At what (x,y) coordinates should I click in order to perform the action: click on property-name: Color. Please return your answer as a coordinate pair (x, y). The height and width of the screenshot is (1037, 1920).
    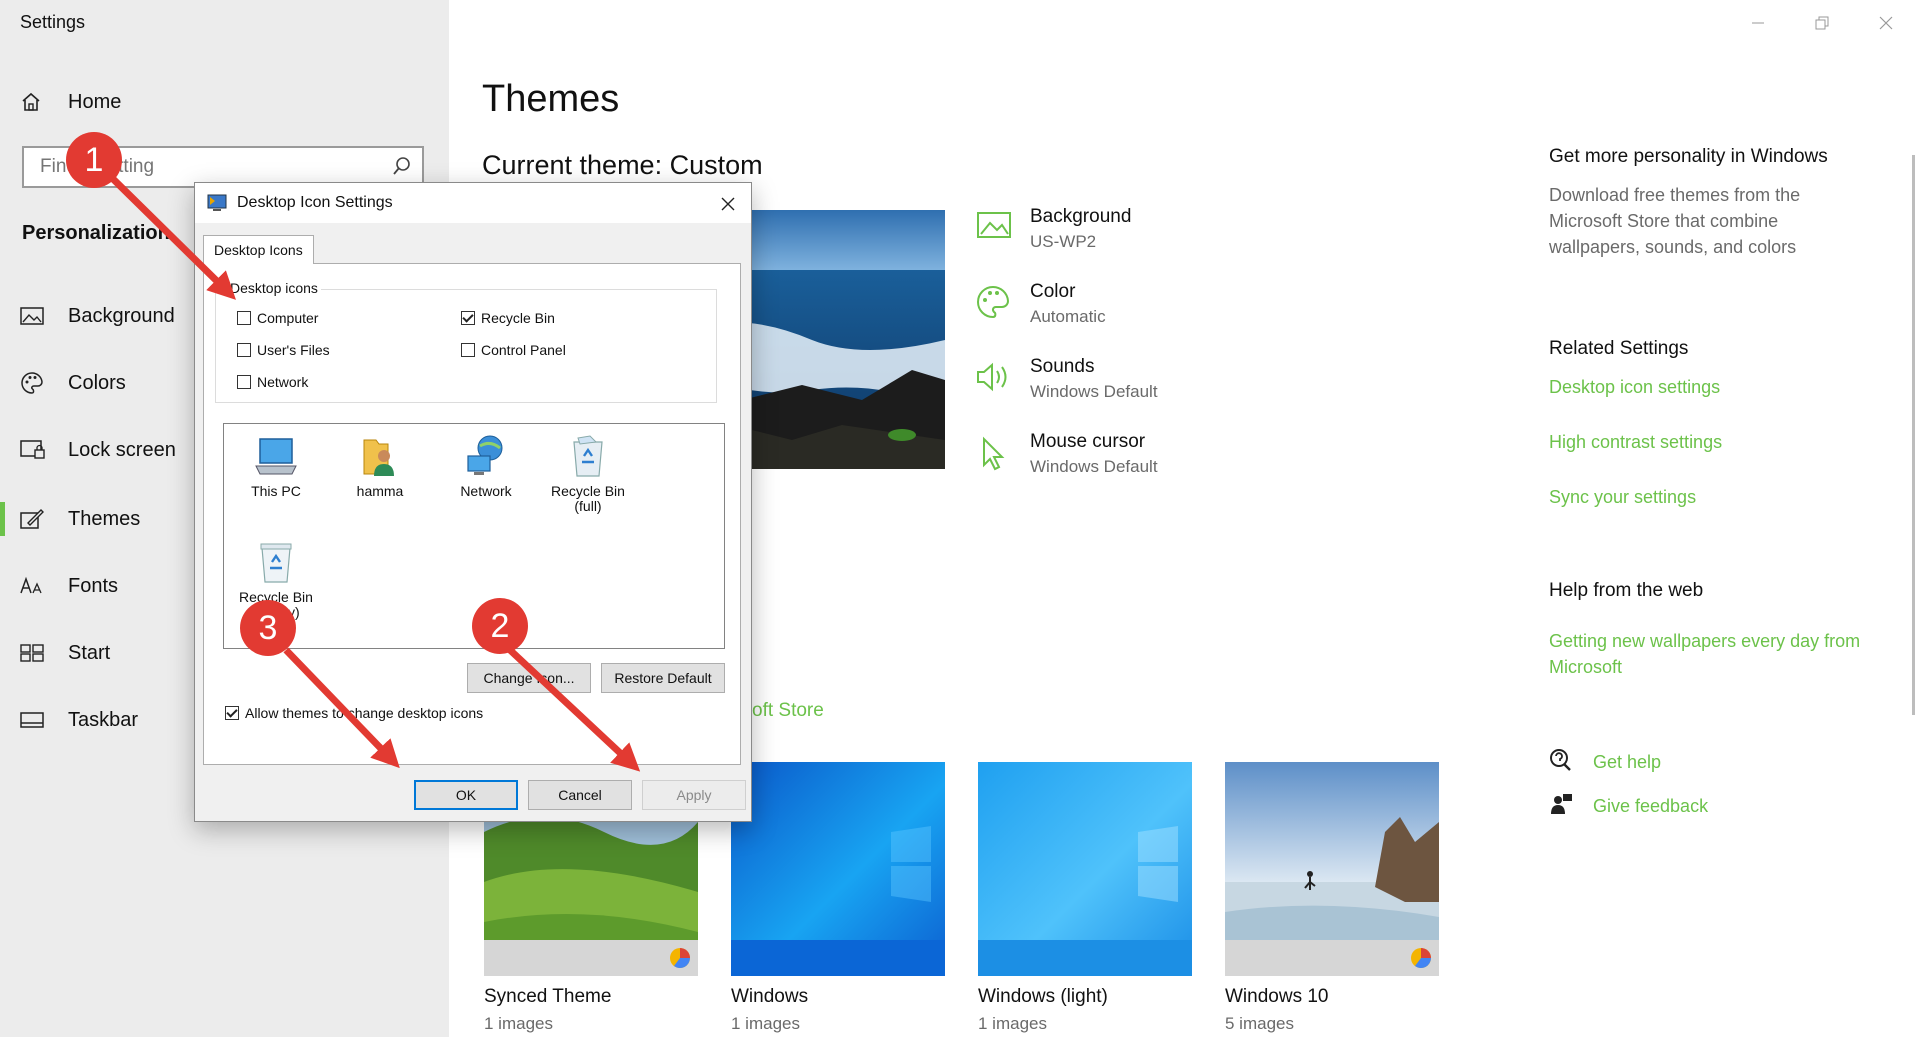
    Looking at the image, I should click on (1053, 291).